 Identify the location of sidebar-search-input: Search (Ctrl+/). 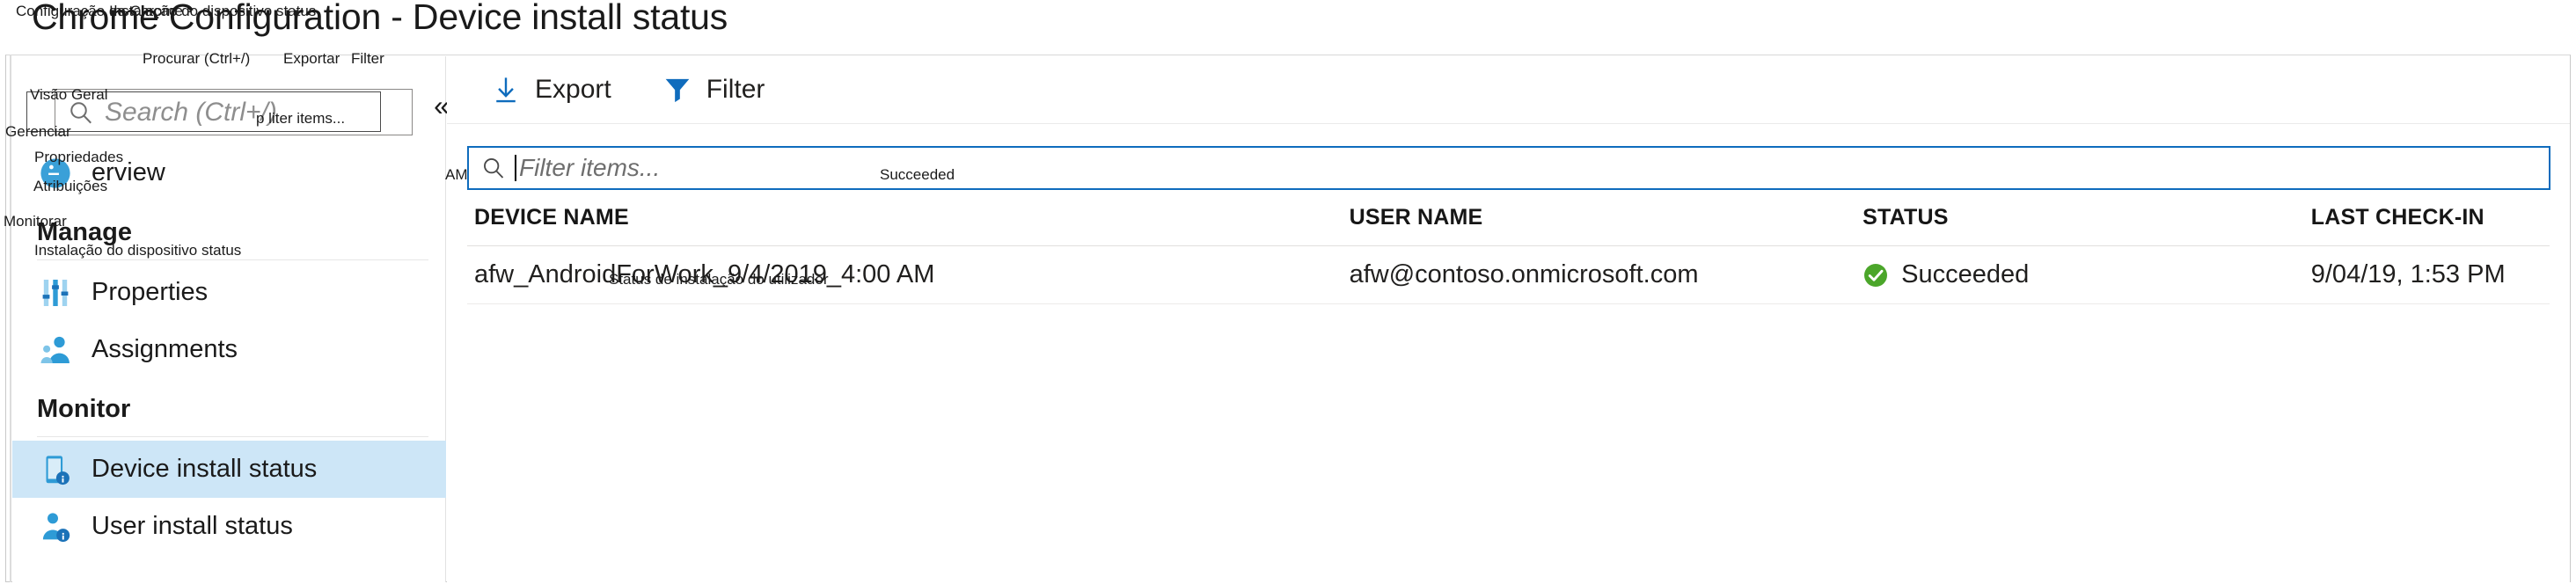
(234, 112).